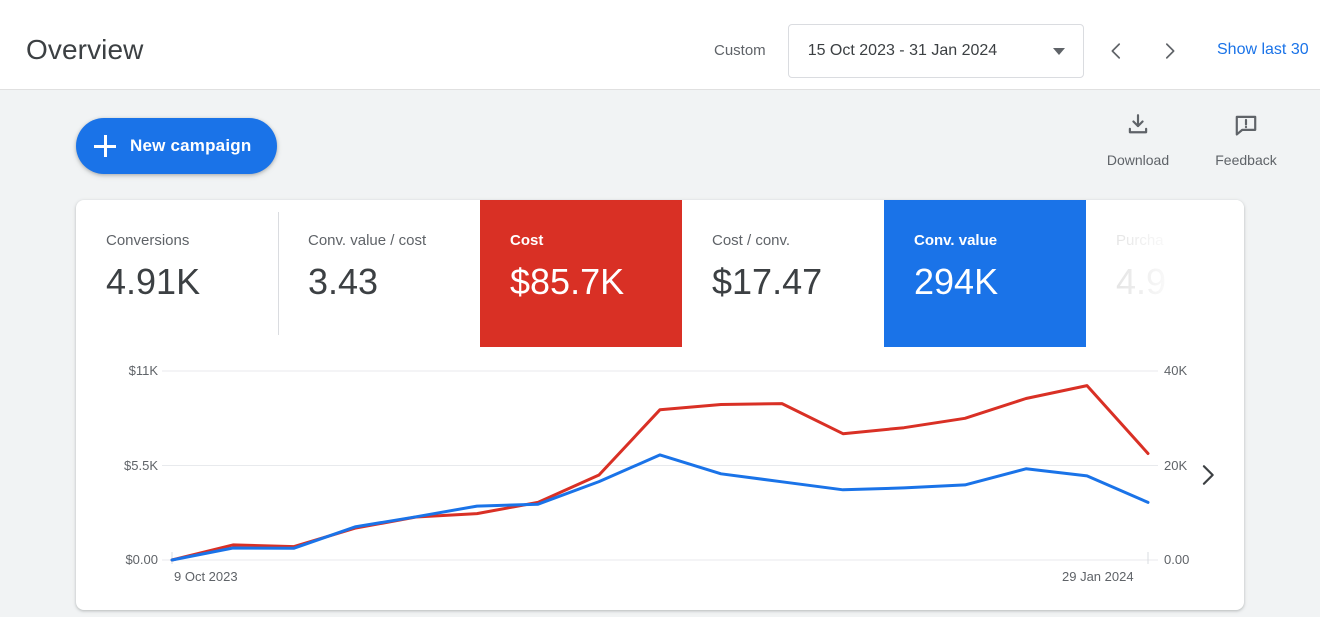 The image size is (1320, 617). Describe the element at coordinates (1140, 240) in the screenshot. I see `metric-card-label: Purcha` at that location.